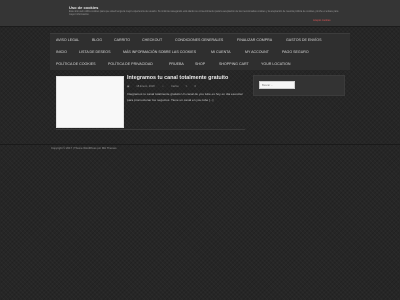  I want to click on nav-item-shopping-cart: SHOPPING CART, so click(234, 64).